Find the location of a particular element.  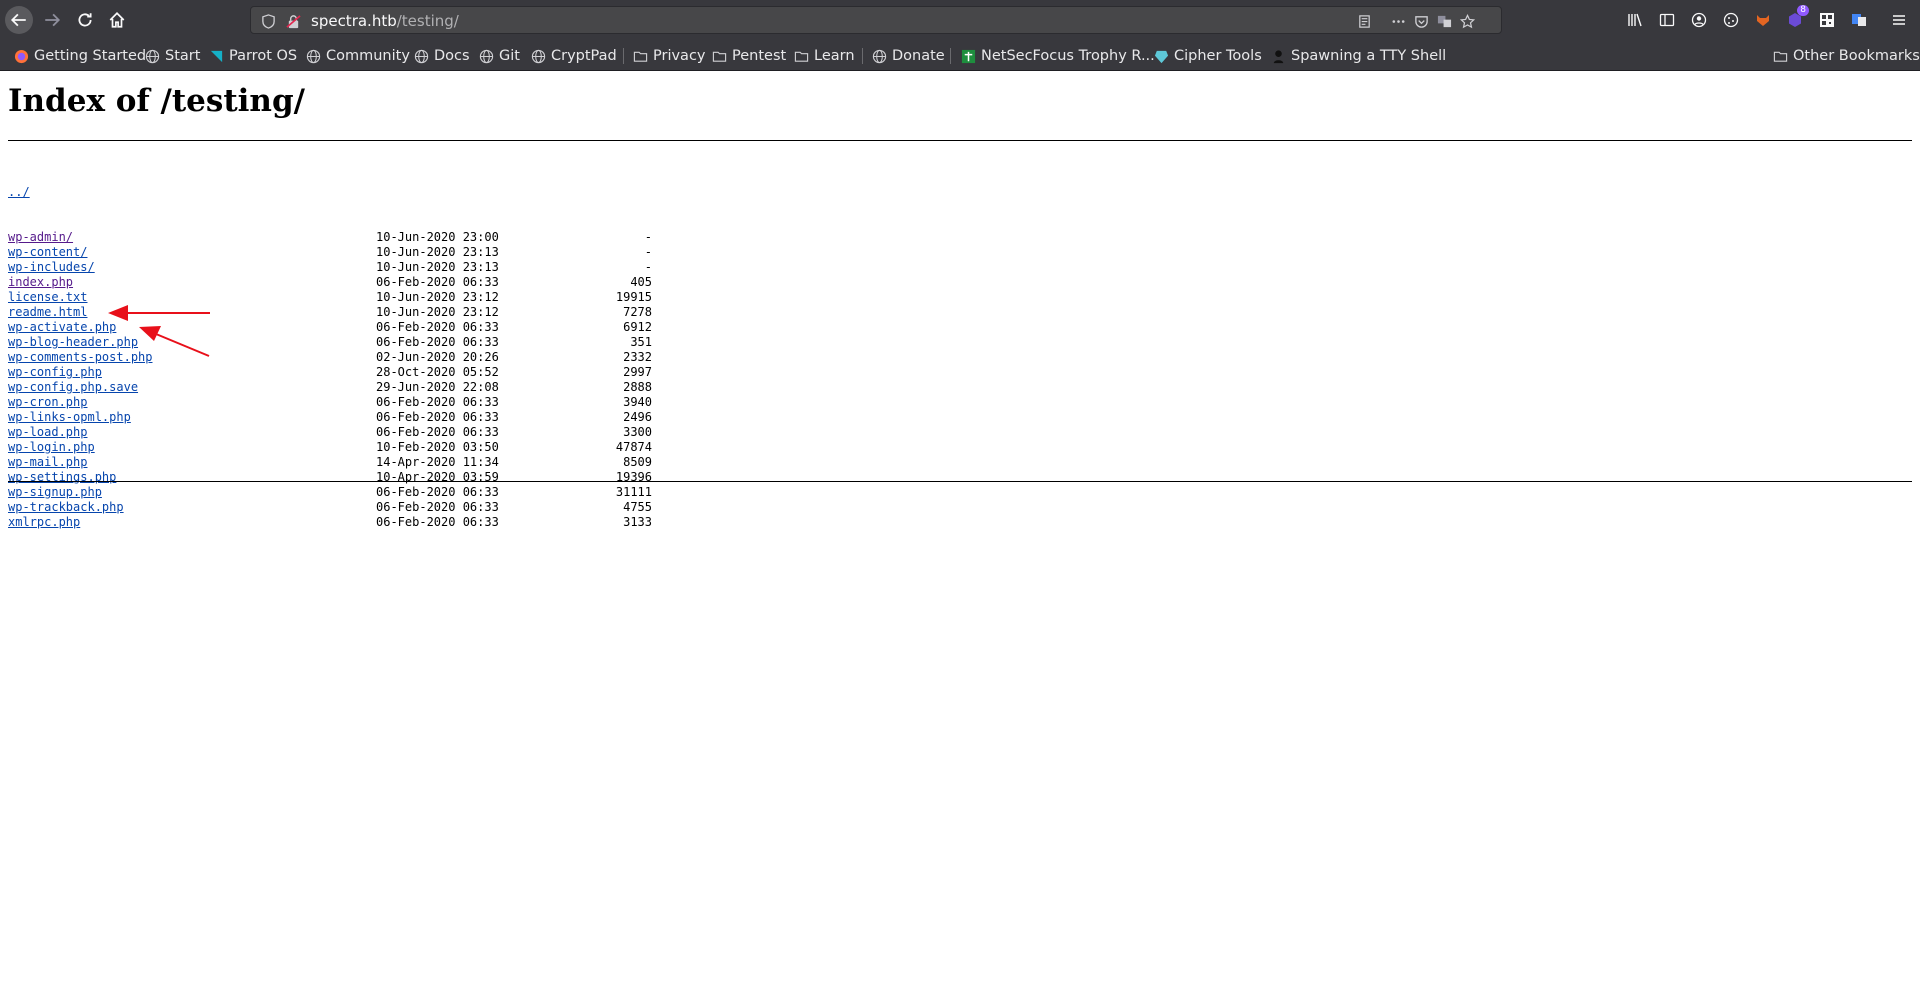

file-size: 405 is located at coordinates (641, 282).